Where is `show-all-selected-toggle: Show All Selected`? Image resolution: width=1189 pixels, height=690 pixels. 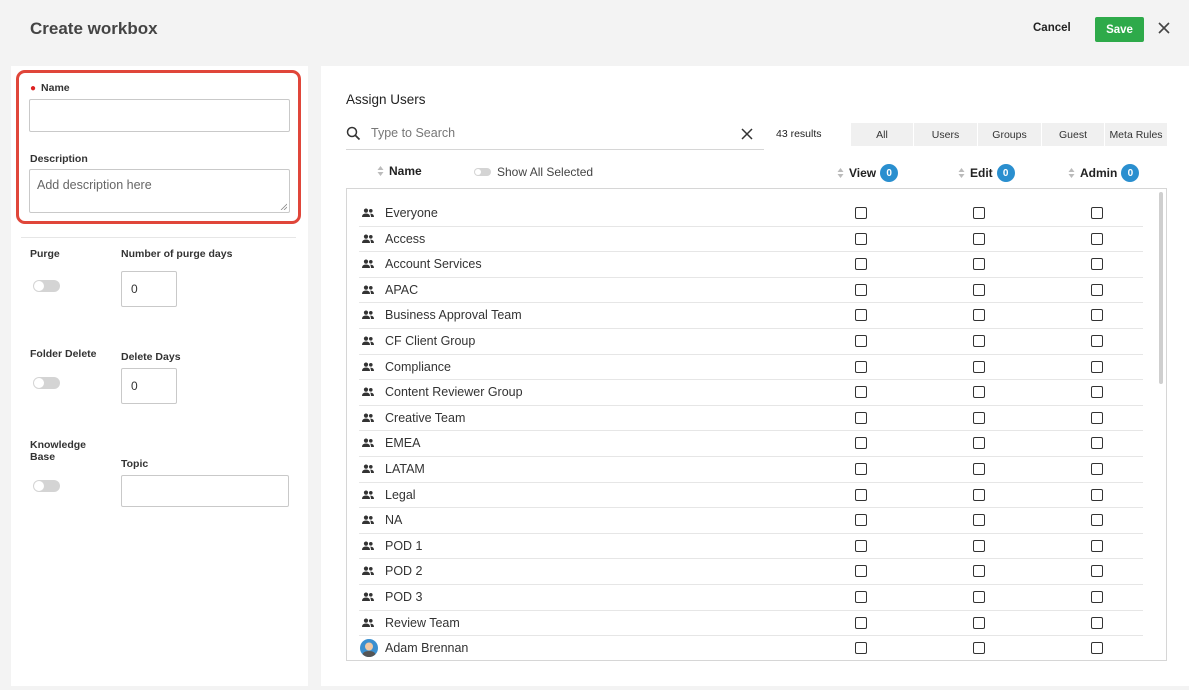
show-all-selected-toggle: Show All Selected is located at coordinates (533, 172).